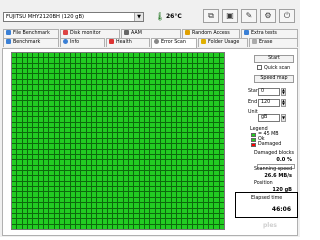 The height and width of the screenshot is (240, 320). I want to click on elapsed-time-label: Elapsed time, so click(267, 198).